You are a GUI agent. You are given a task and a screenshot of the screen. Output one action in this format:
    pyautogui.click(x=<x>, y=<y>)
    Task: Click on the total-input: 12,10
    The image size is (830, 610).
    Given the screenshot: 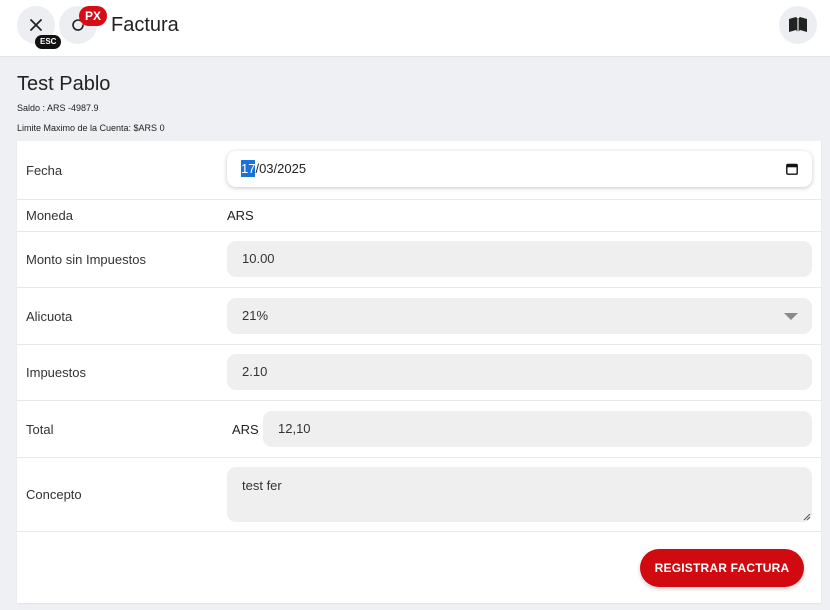 What is the action you would take?
    pyautogui.click(x=537, y=429)
    